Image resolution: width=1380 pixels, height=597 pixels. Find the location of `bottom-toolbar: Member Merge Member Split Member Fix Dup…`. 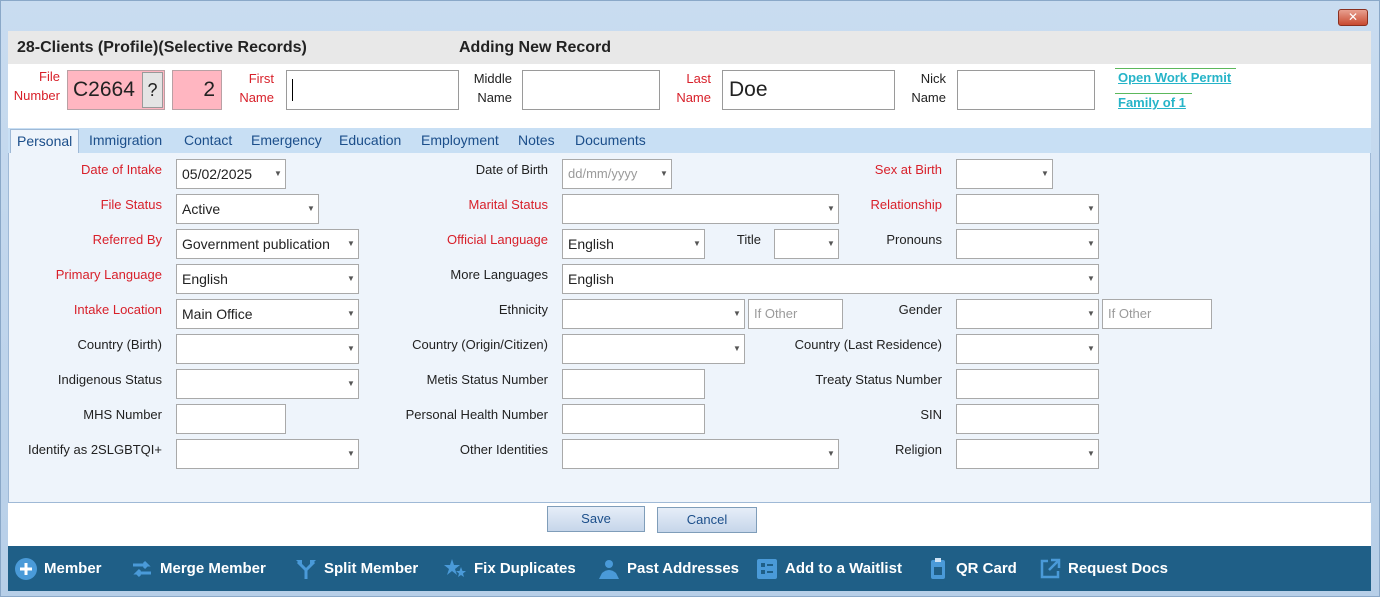

bottom-toolbar: Member Merge Member Split Member Fix Dup… is located at coordinates (689, 568).